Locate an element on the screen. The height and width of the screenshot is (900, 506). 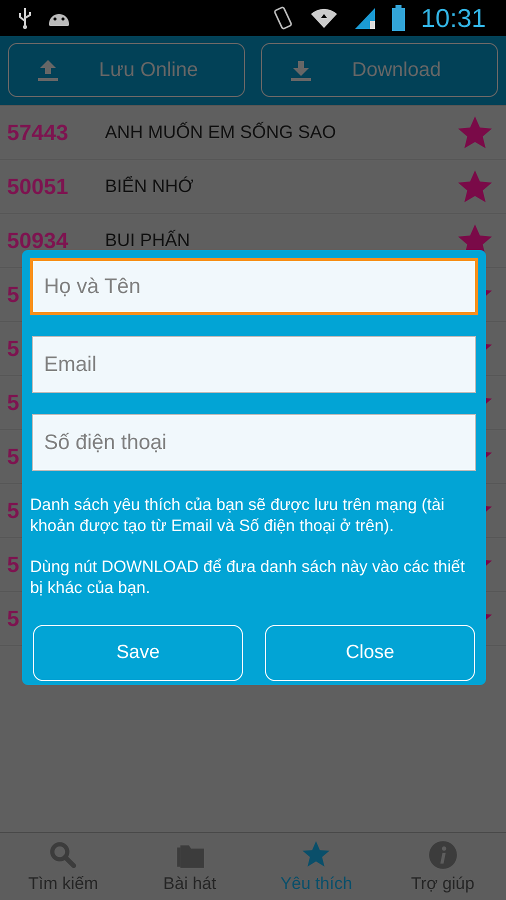
input-field: Số điện thoại is located at coordinates (254, 442).